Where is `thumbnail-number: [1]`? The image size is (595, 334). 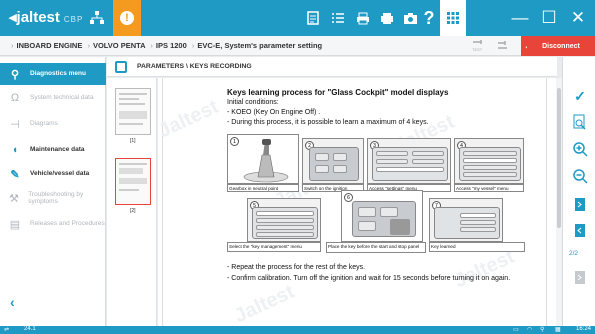
thumbnail-number: [1] is located at coordinates (133, 141).